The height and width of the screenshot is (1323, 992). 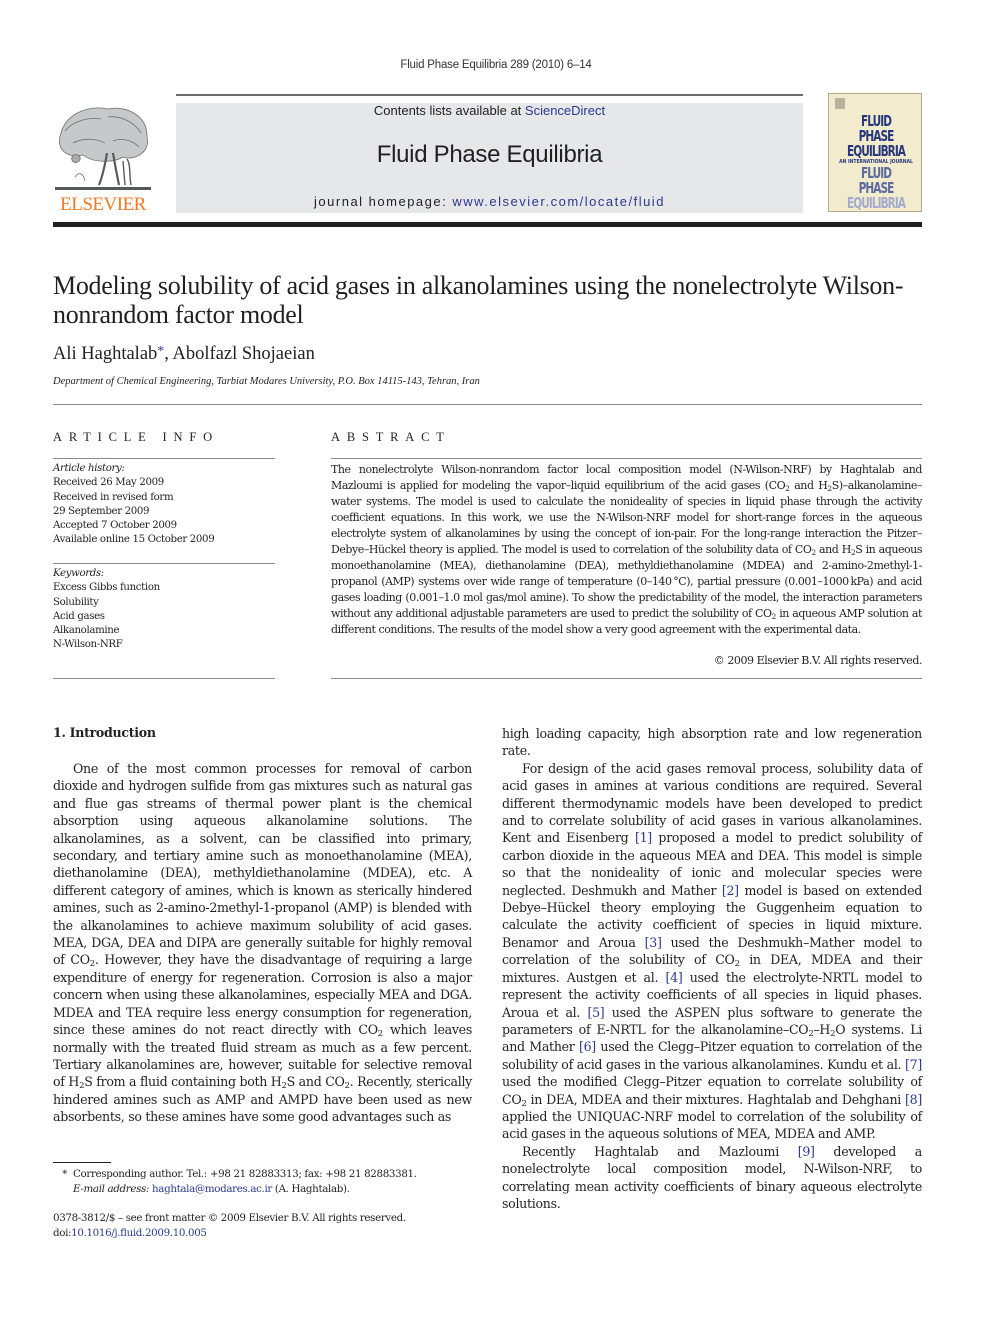 What do you see at coordinates (587, 1046) in the screenshot?
I see `citation-link: [6]` at bounding box center [587, 1046].